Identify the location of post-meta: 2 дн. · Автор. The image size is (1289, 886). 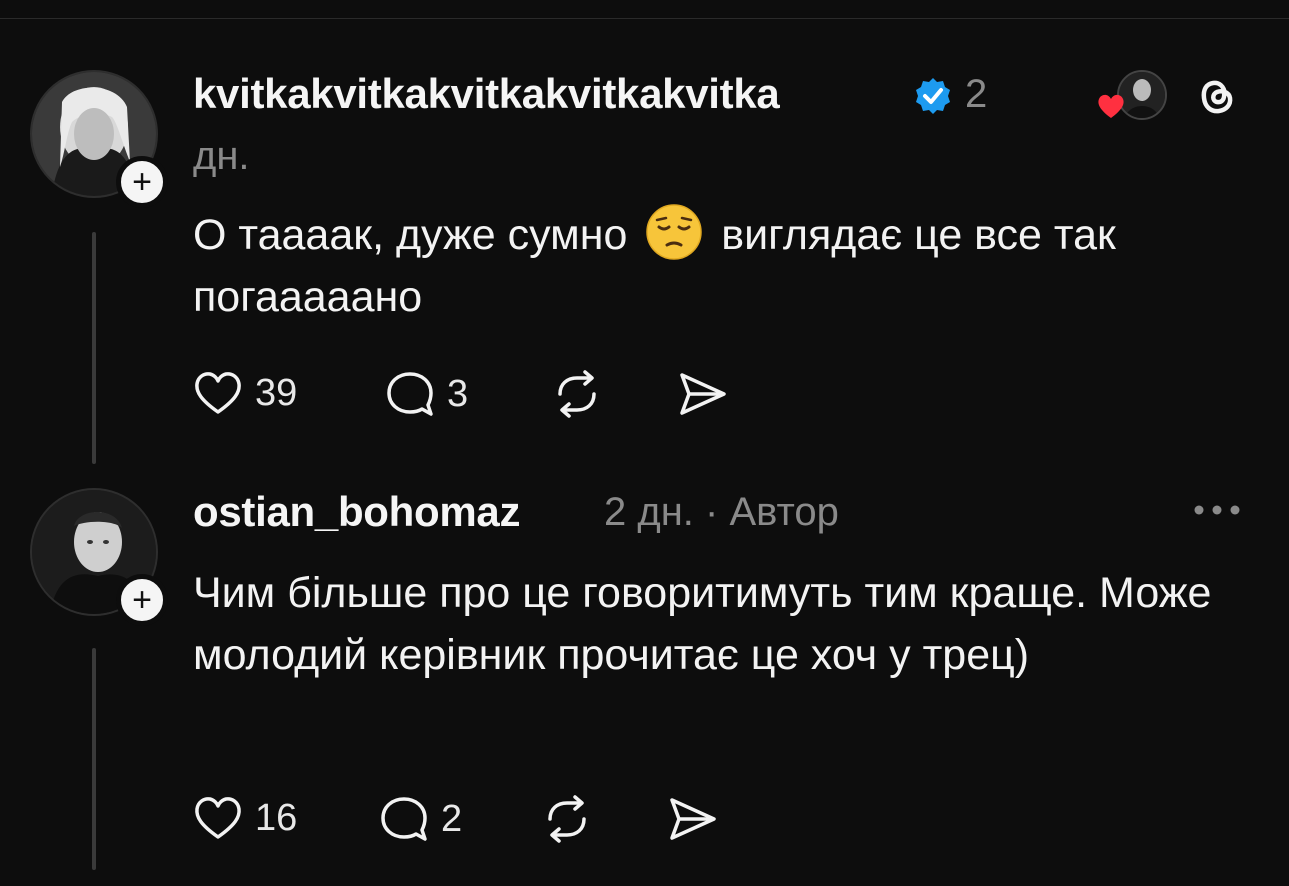
(721, 512).